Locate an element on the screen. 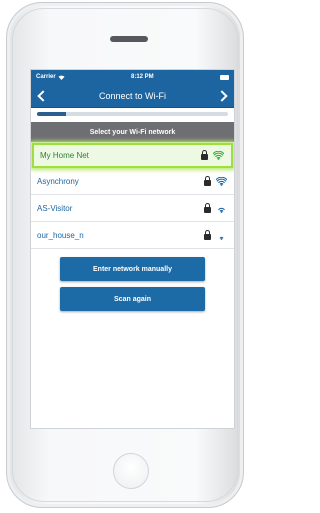  network-name: My Home Net is located at coordinates (64, 155).